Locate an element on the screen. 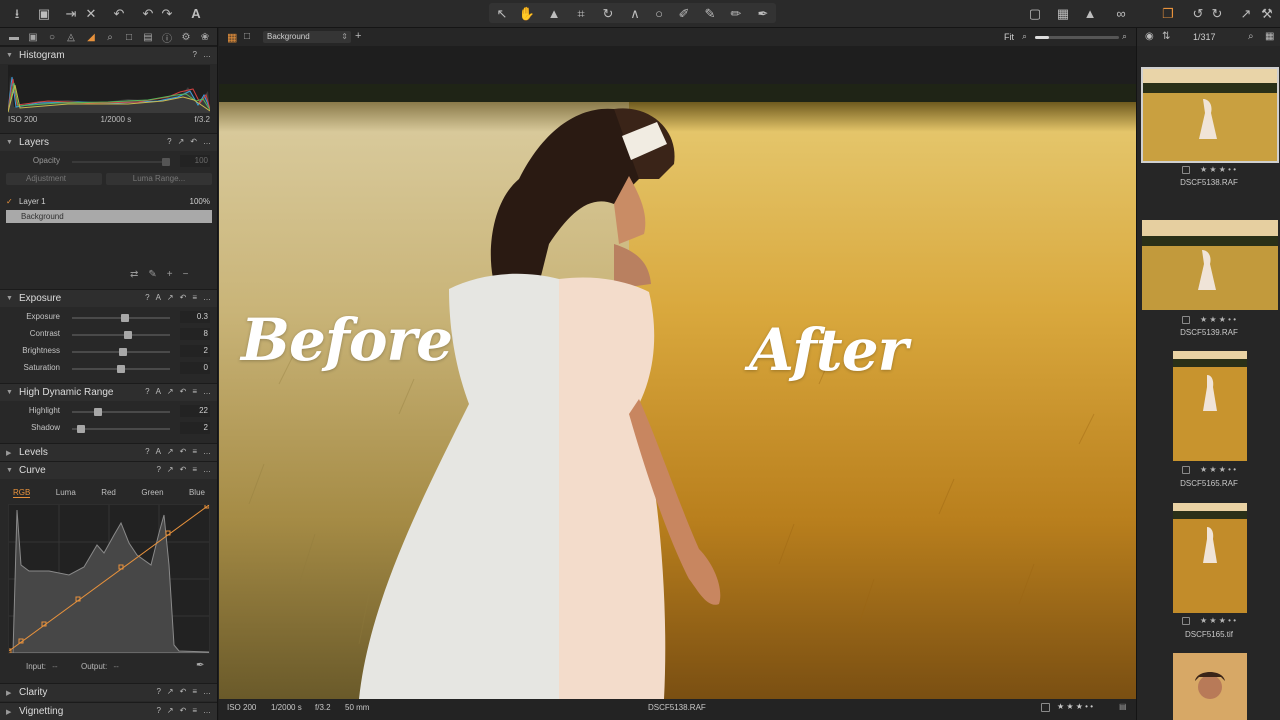  brush-icon: ▲ is located at coordinates (554, 13).